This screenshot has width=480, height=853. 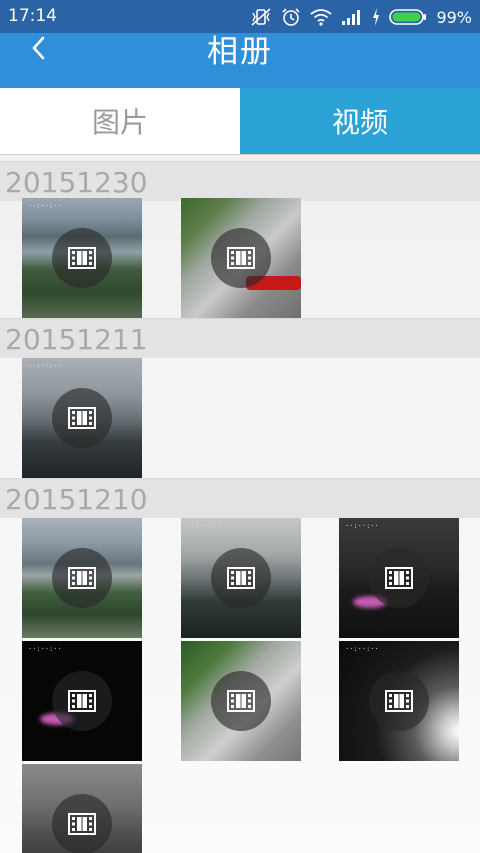 I want to click on wifi-icon, so click(x=321, y=17).